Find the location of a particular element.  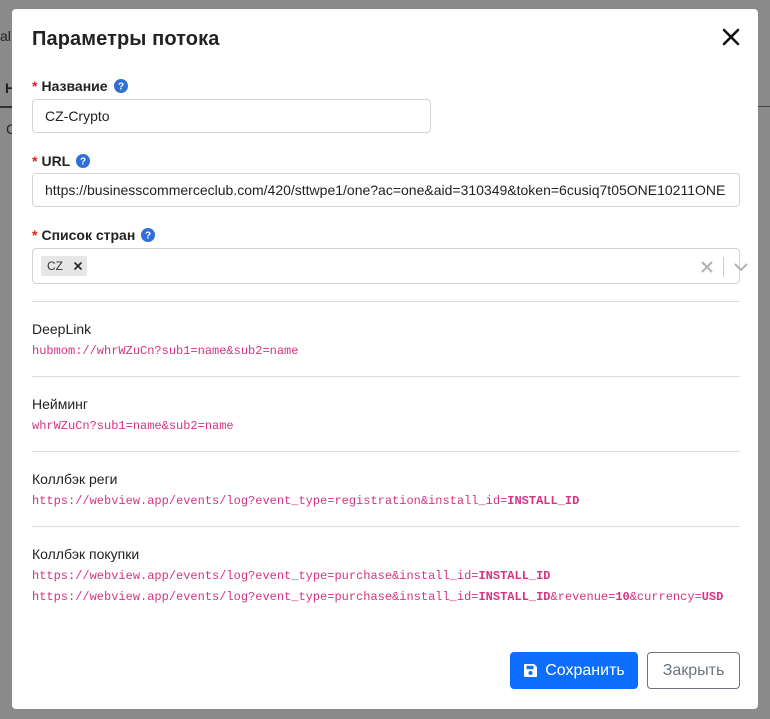

close-button: Закрыть is located at coordinates (693, 670).